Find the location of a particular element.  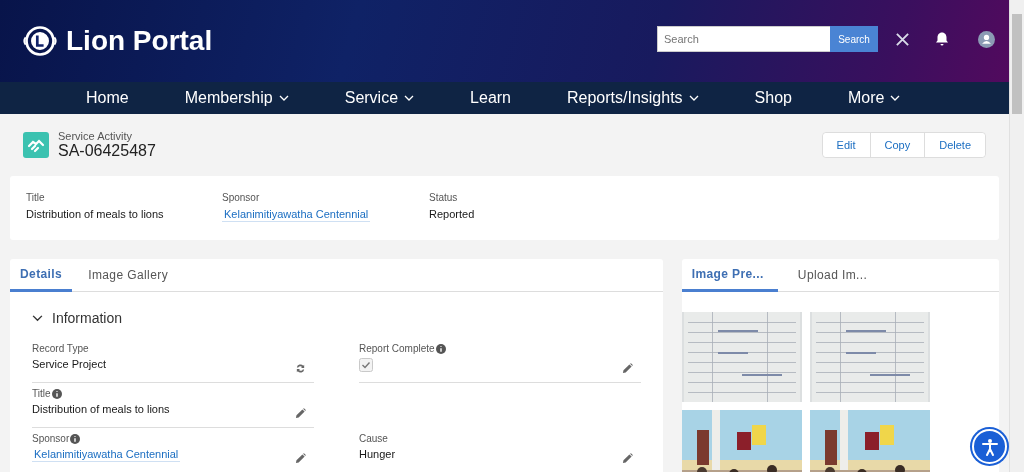

field-label: Status is located at coordinates (444, 197).